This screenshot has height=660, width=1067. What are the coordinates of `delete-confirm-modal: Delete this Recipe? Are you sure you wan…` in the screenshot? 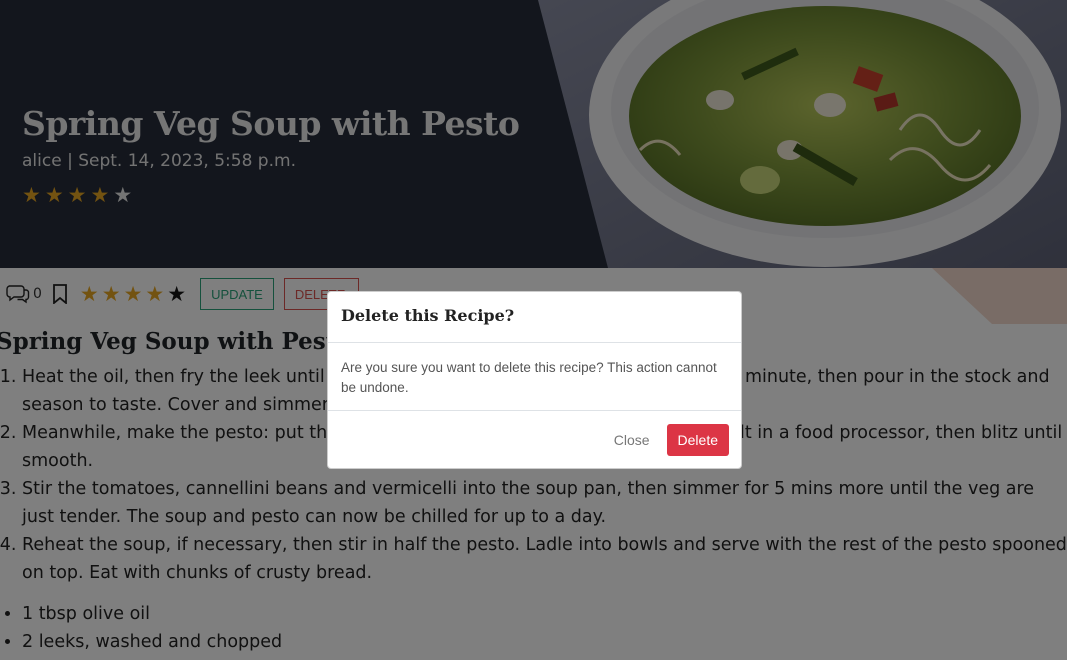 It's located at (534, 380).